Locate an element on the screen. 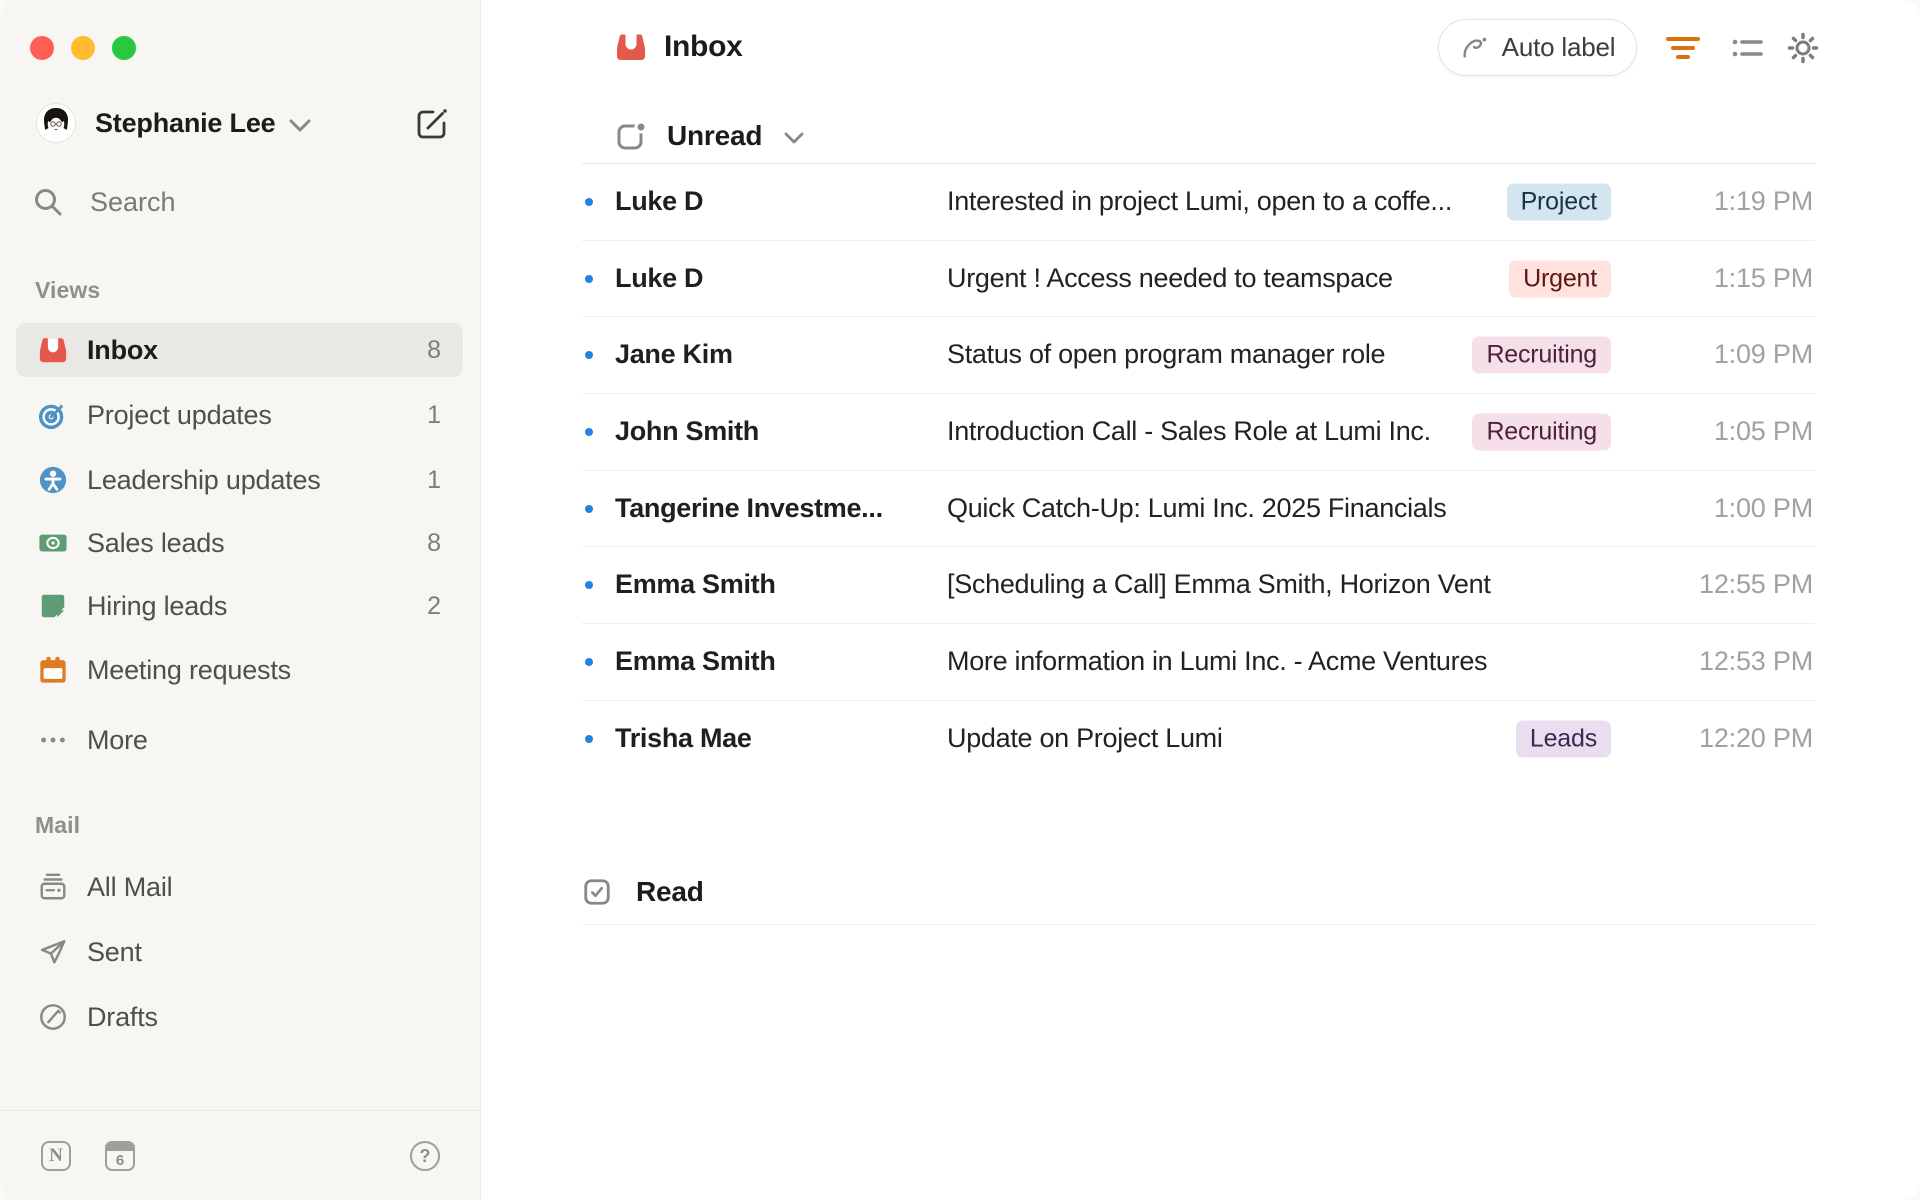 This screenshot has width=1920, height=1200. sidebar-item-meeting-requests: Meeting requests is located at coordinates (239, 670).